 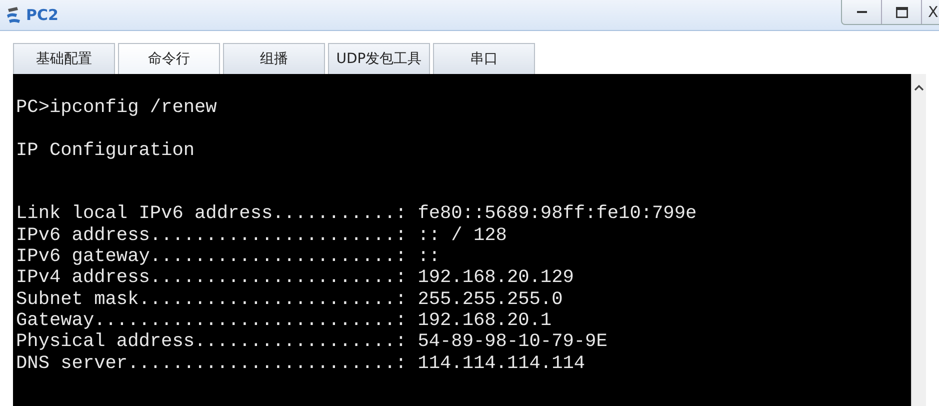 What do you see at coordinates (116, 107) in the screenshot?
I see `console-line: PC>ipconfig /renew` at bounding box center [116, 107].